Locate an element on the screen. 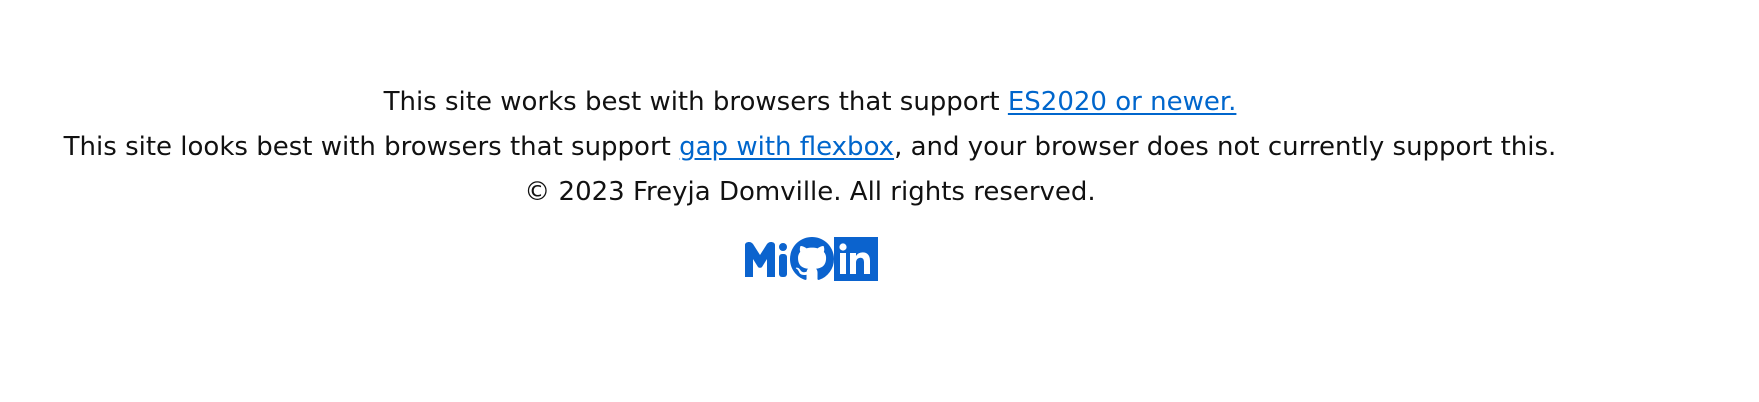  linkedin-link is located at coordinates (856, 259).